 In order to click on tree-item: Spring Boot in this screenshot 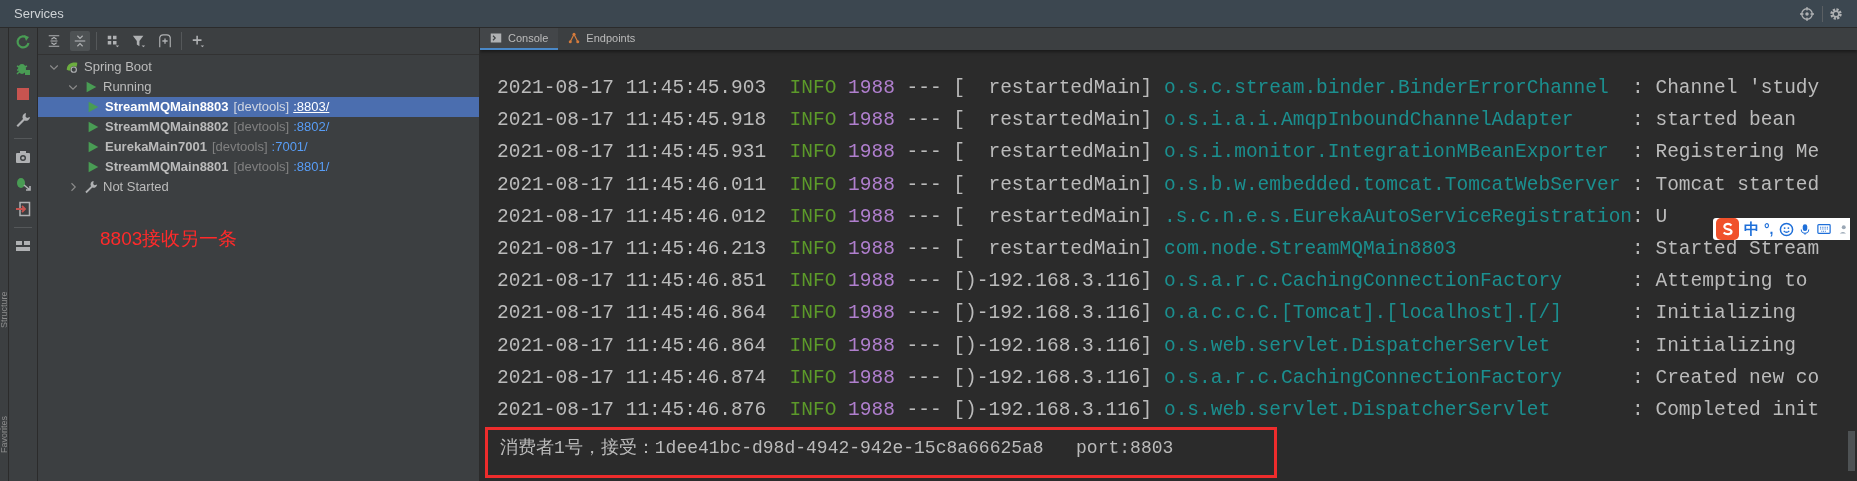, I will do `click(258, 67)`.